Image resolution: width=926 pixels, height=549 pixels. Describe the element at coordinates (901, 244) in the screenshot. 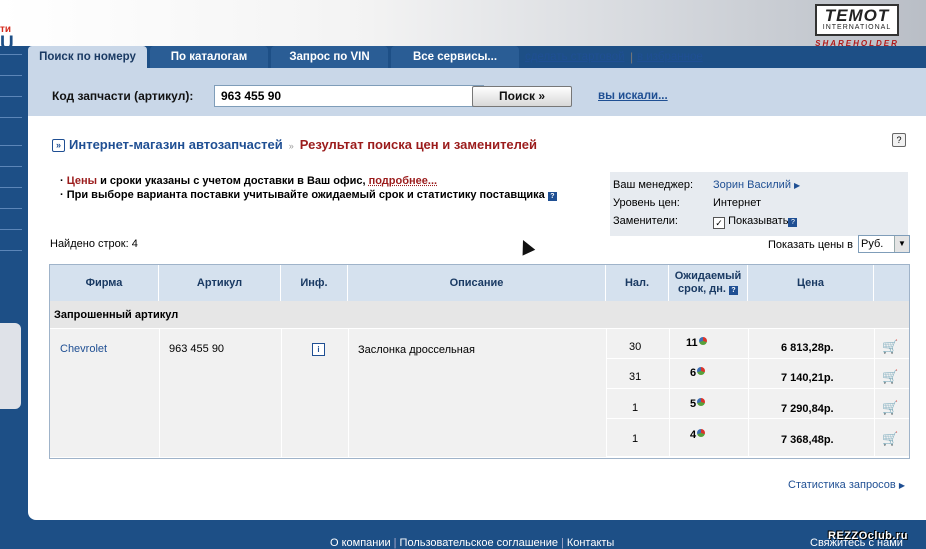

I see `chevron-down-icon: ▼` at that location.